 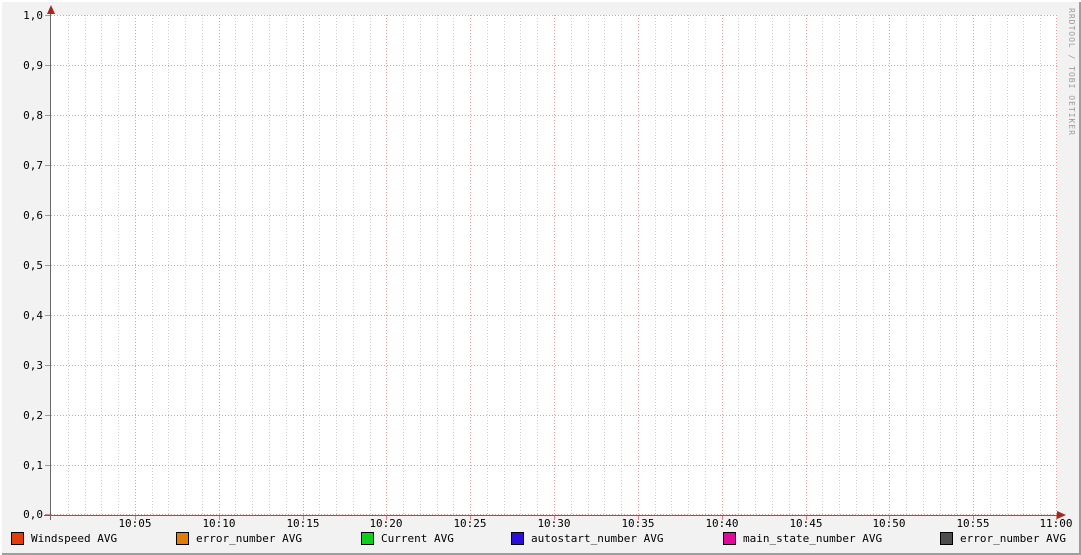 I want to click on y-axis-tick-label: 0,8, so click(x=33, y=115).